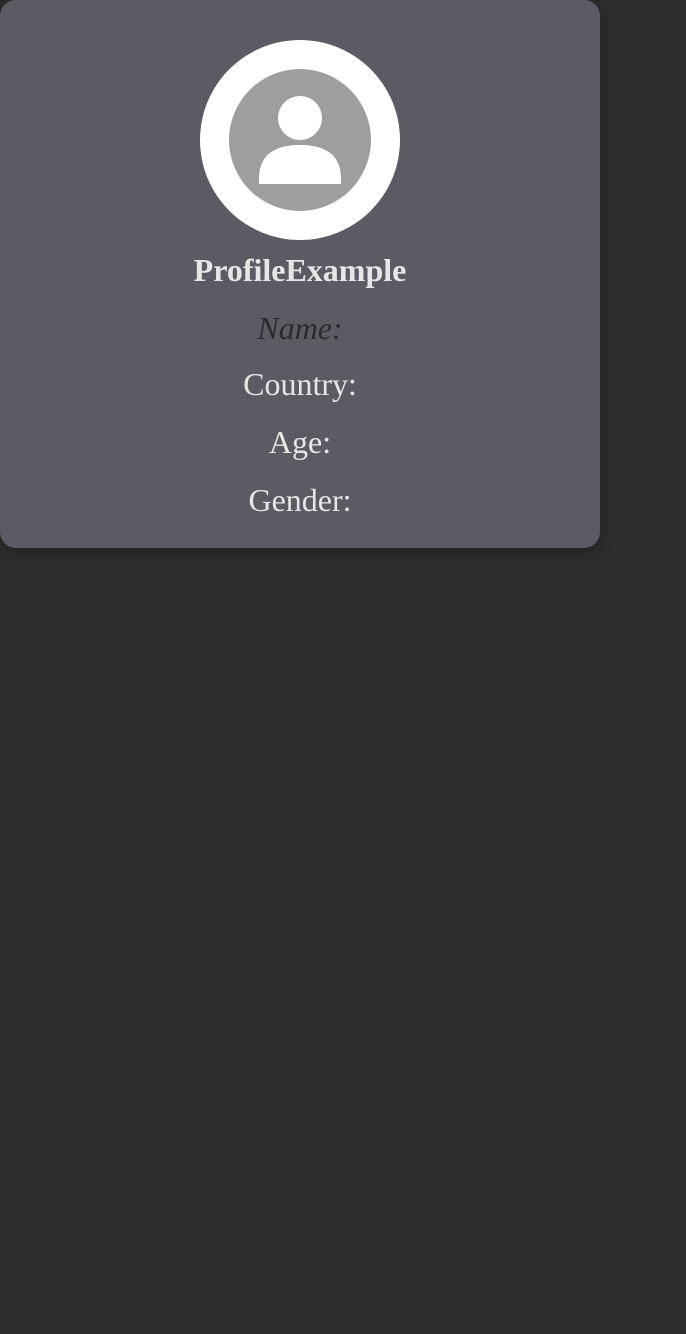 Image resolution: width=686 pixels, height=1334 pixels. What do you see at coordinates (300, 442) in the screenshot?
I see `age-label: Age:` at bounding box center [300, 442].